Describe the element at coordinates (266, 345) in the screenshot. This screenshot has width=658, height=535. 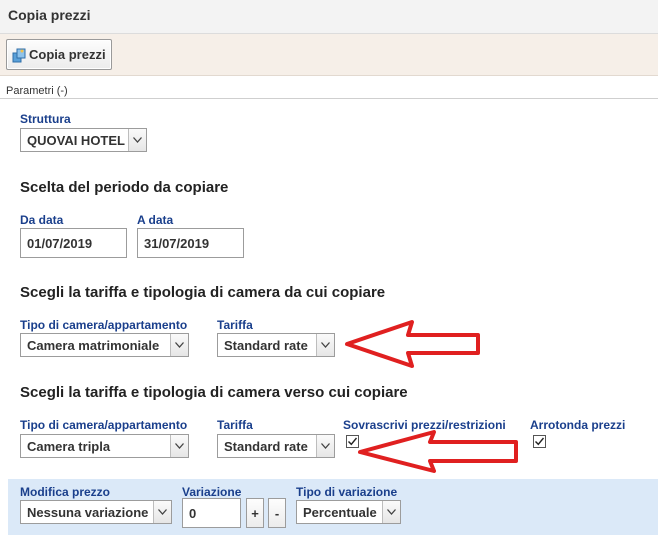
I see `source-rate-select-value: Standard rate` at that location.